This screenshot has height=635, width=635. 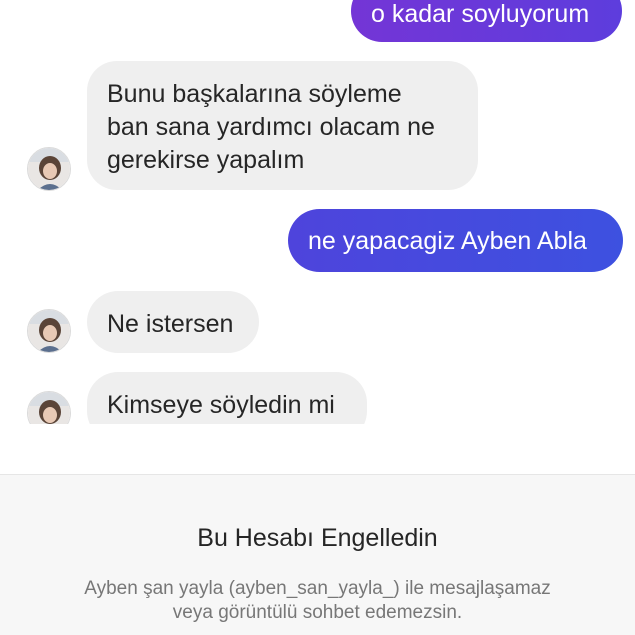 I want to click on sent-message-text: ne yapacagiz Ayben Abla, so click(x=447, y=241).